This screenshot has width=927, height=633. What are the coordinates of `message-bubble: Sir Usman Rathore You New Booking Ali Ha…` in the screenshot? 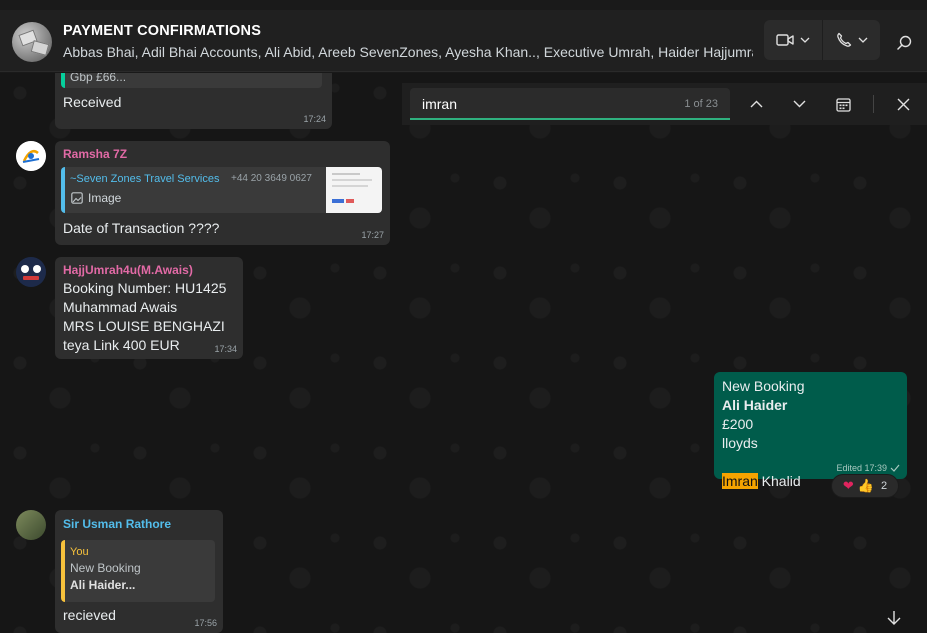 It's located at (139, 571).